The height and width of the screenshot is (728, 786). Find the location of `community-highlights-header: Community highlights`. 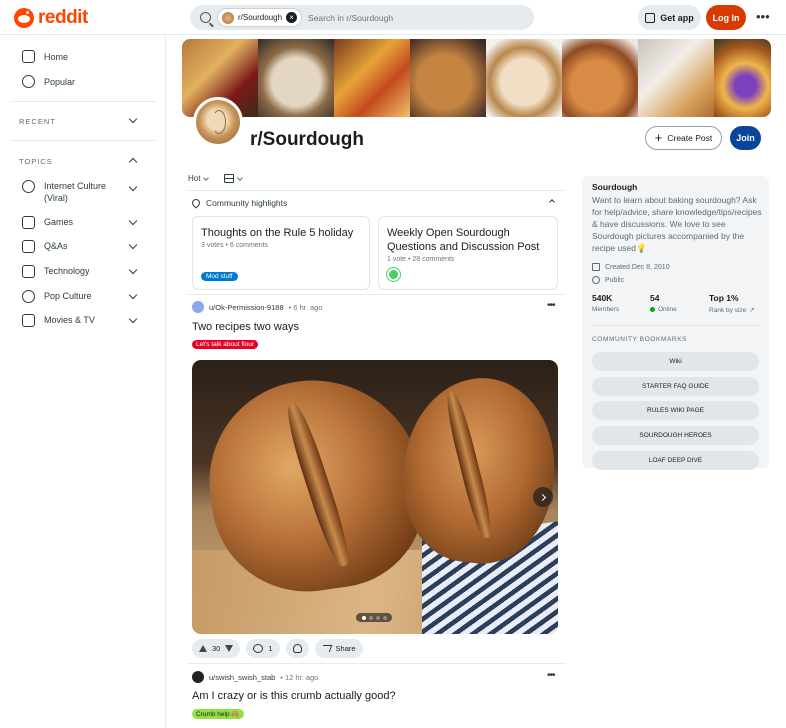

community-highlights-header: Community highlights is located at coordinates (374, 203).